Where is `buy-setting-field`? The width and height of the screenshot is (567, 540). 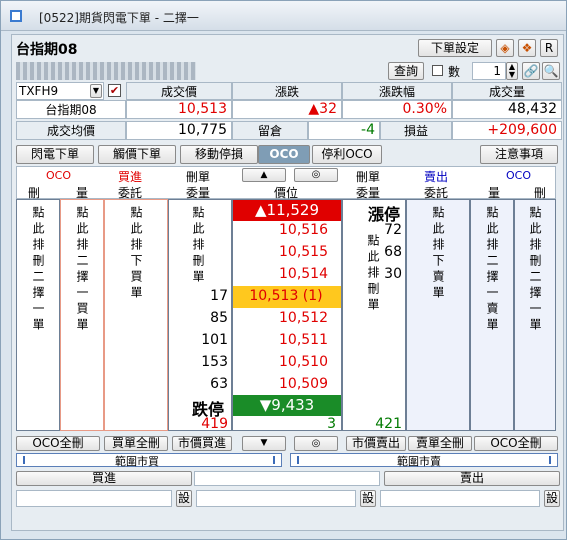 buy-setting-field is located at coordinates (94, 498).